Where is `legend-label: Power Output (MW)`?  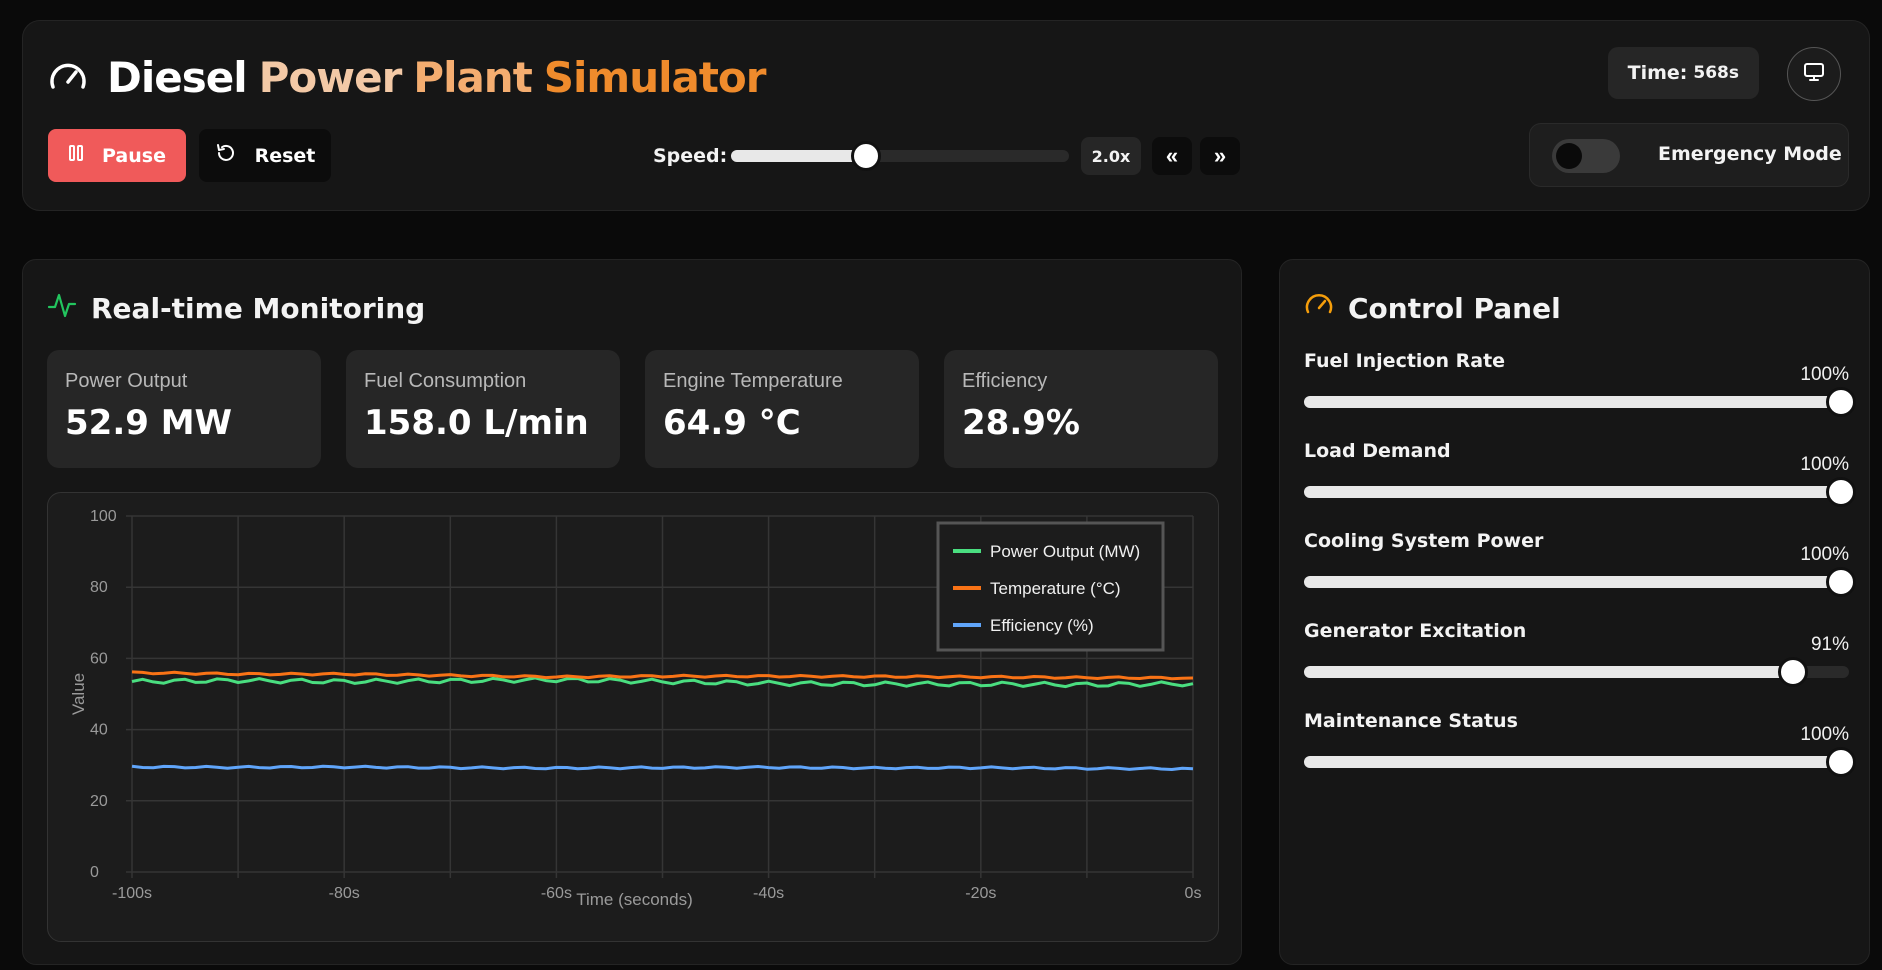 legend-label: Power Output (MW) is located at coordinates (1065, 551).